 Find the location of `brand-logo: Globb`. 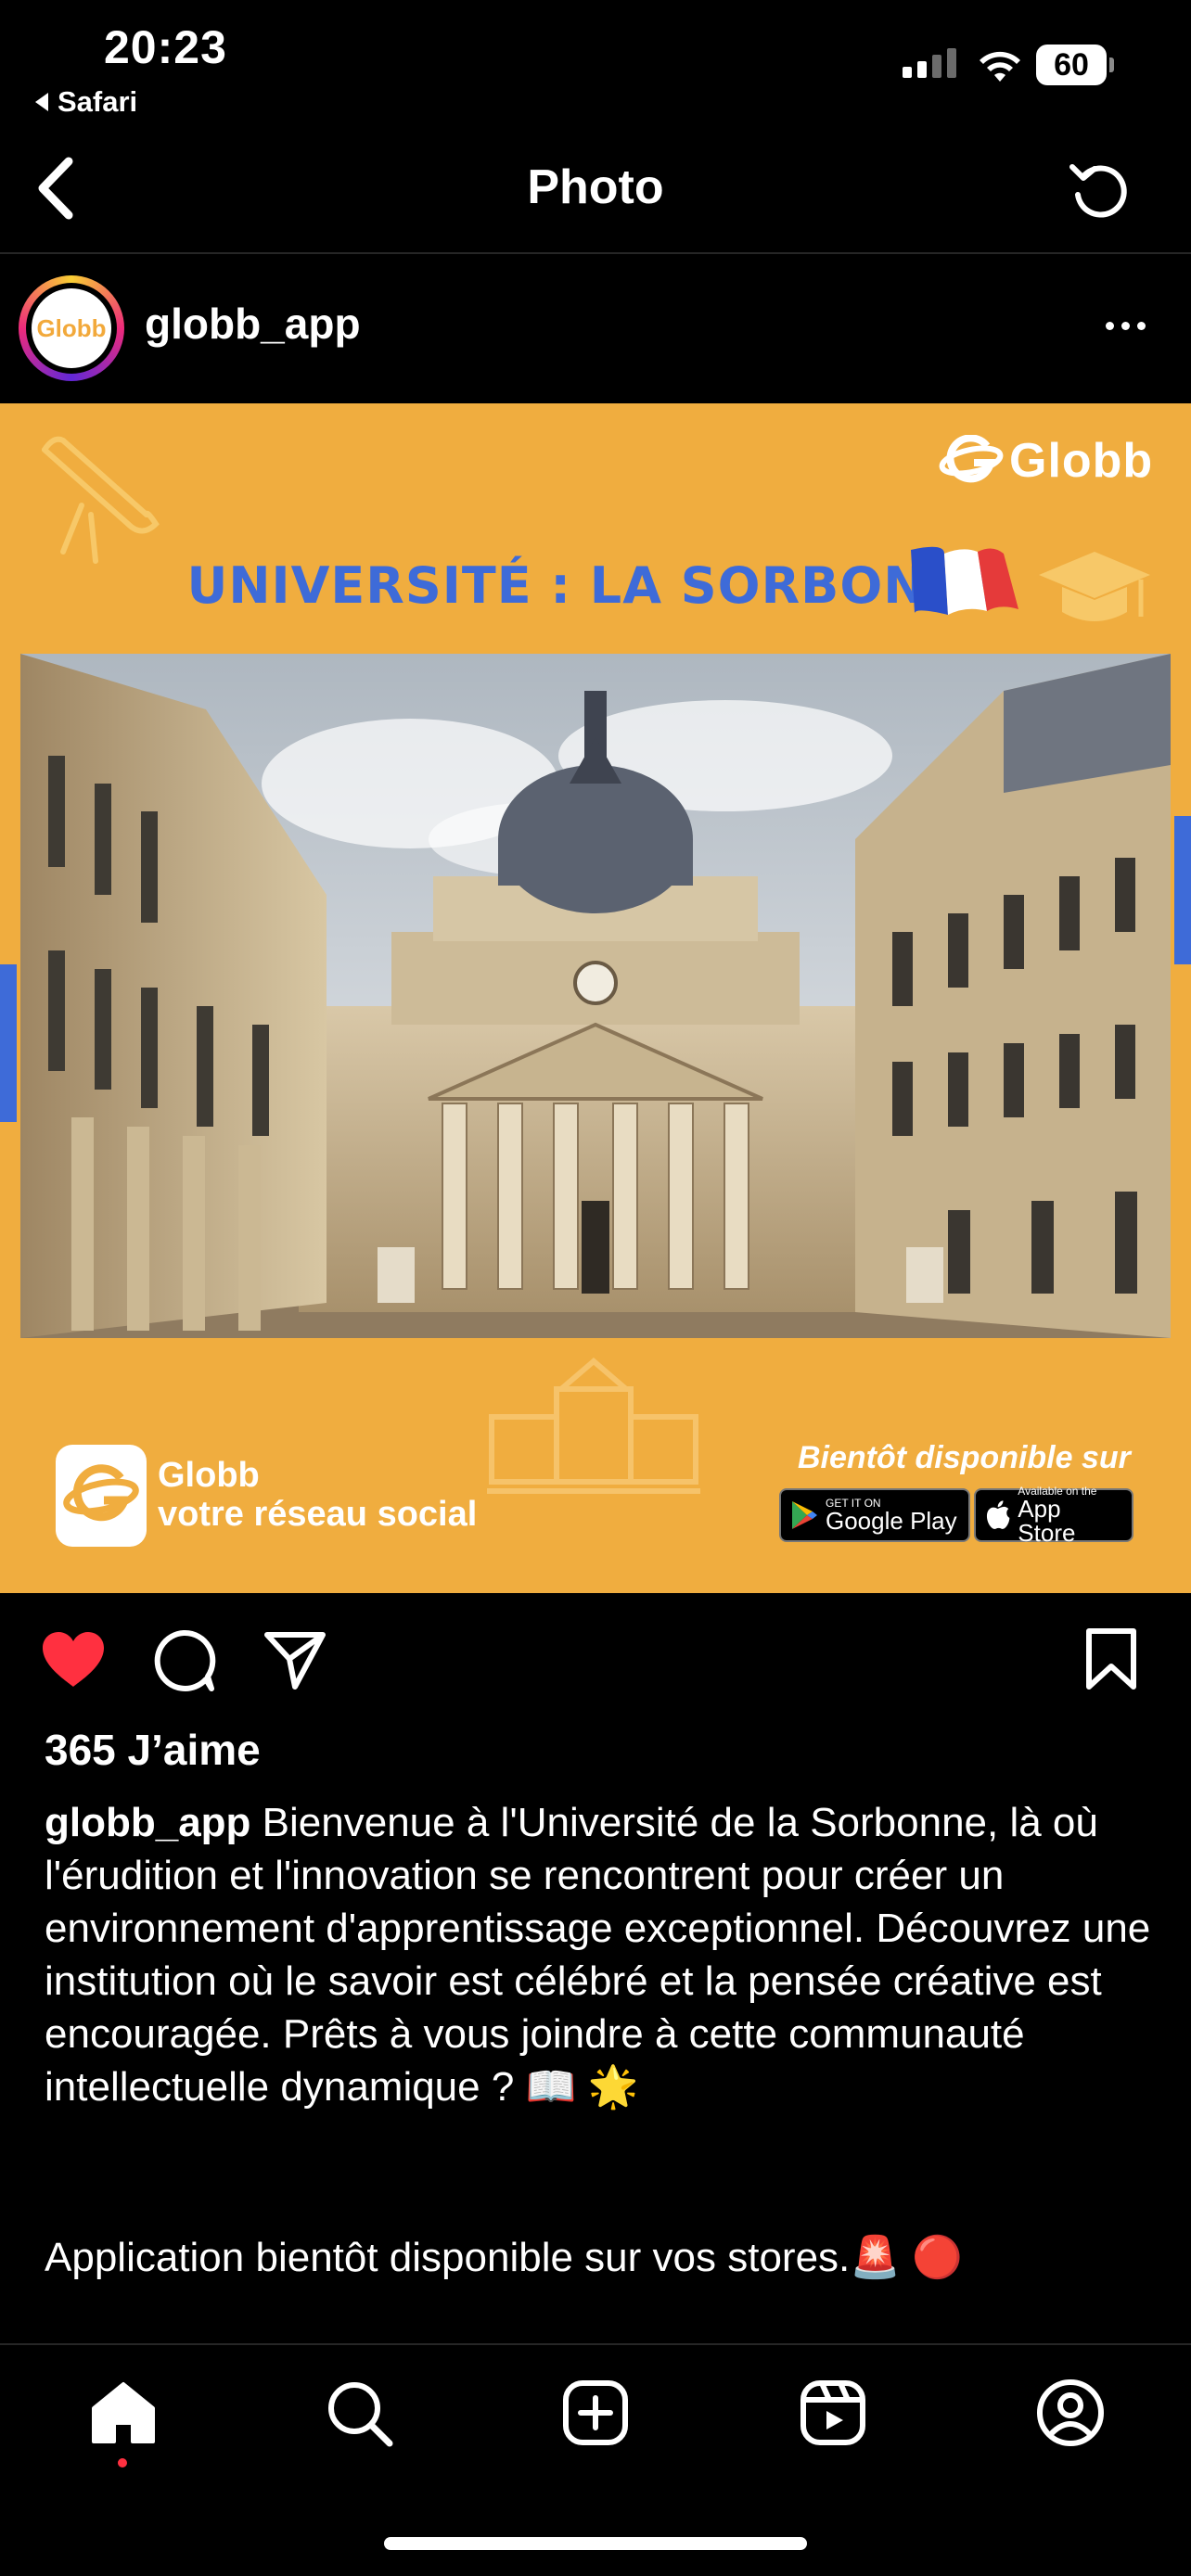

brand-logo: Globb is located at coordinates (1046, 461).